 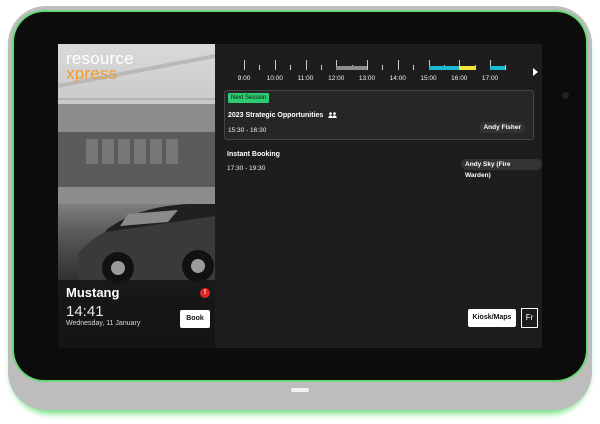 I want to click on room-name: Mustang, so click(x=93, y=292).